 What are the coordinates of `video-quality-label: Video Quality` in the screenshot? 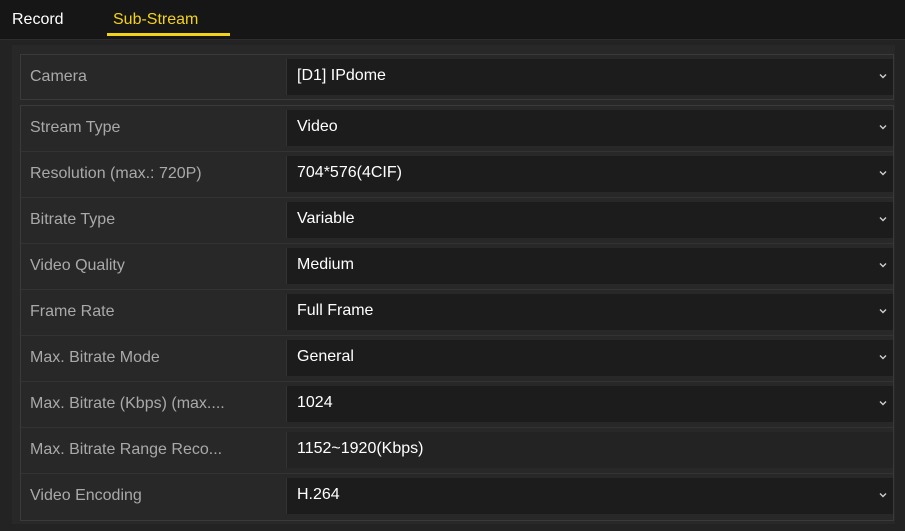 It's located at (77, 265).